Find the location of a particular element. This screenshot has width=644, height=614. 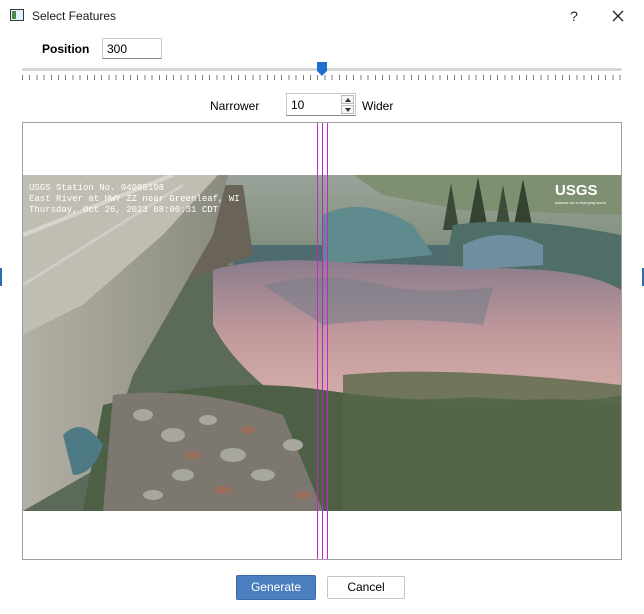

slider-handle is located at coordinates (322, 69).